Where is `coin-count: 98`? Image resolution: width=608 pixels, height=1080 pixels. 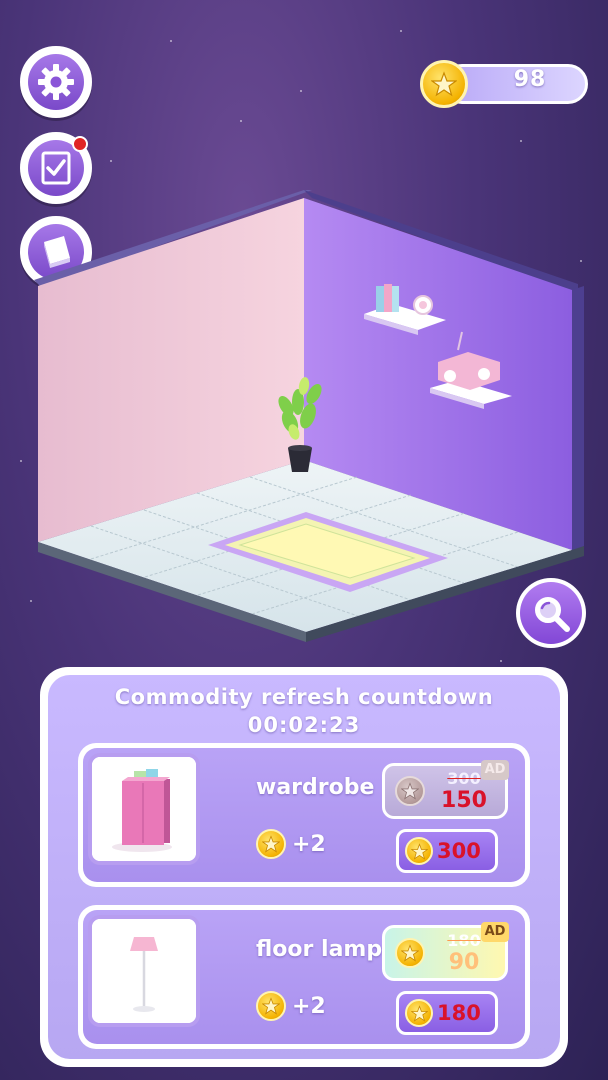
coin-count: 98 is located at coordinates (530, 79).